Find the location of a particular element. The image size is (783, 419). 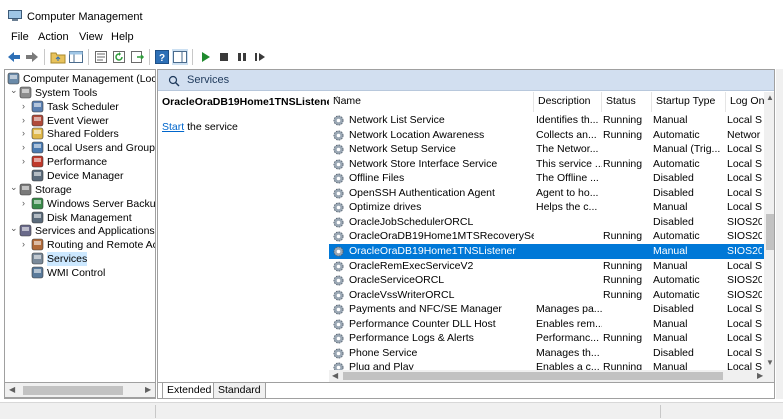

forward-arrow-icon is located at coordinates (32, 57).